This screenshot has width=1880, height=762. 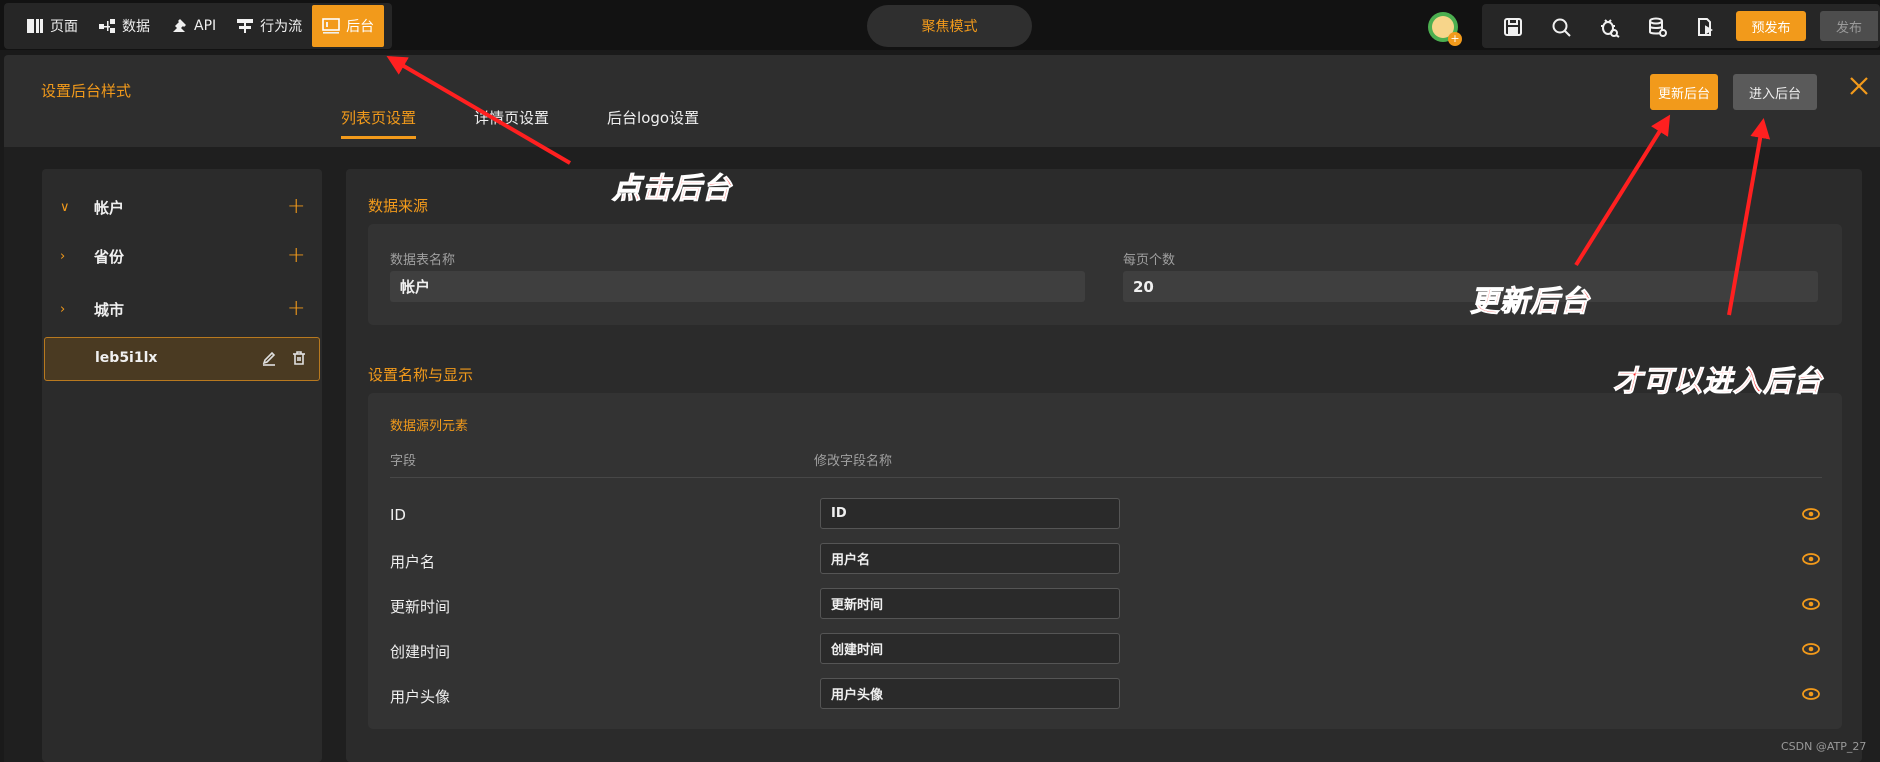 What do you see at coordinates (86, 91) in the screenshot?
I see `panel-title: 设置后台样式` at bounding box center [86, 91].